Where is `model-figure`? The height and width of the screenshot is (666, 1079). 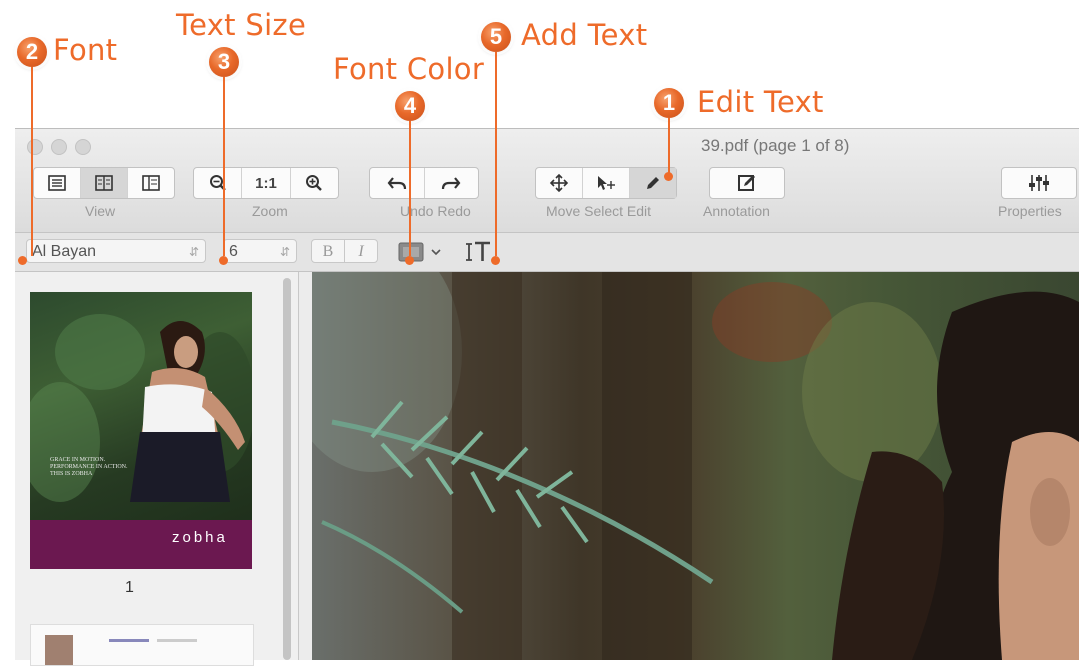
model-figure is located at coordinates (141, 441).